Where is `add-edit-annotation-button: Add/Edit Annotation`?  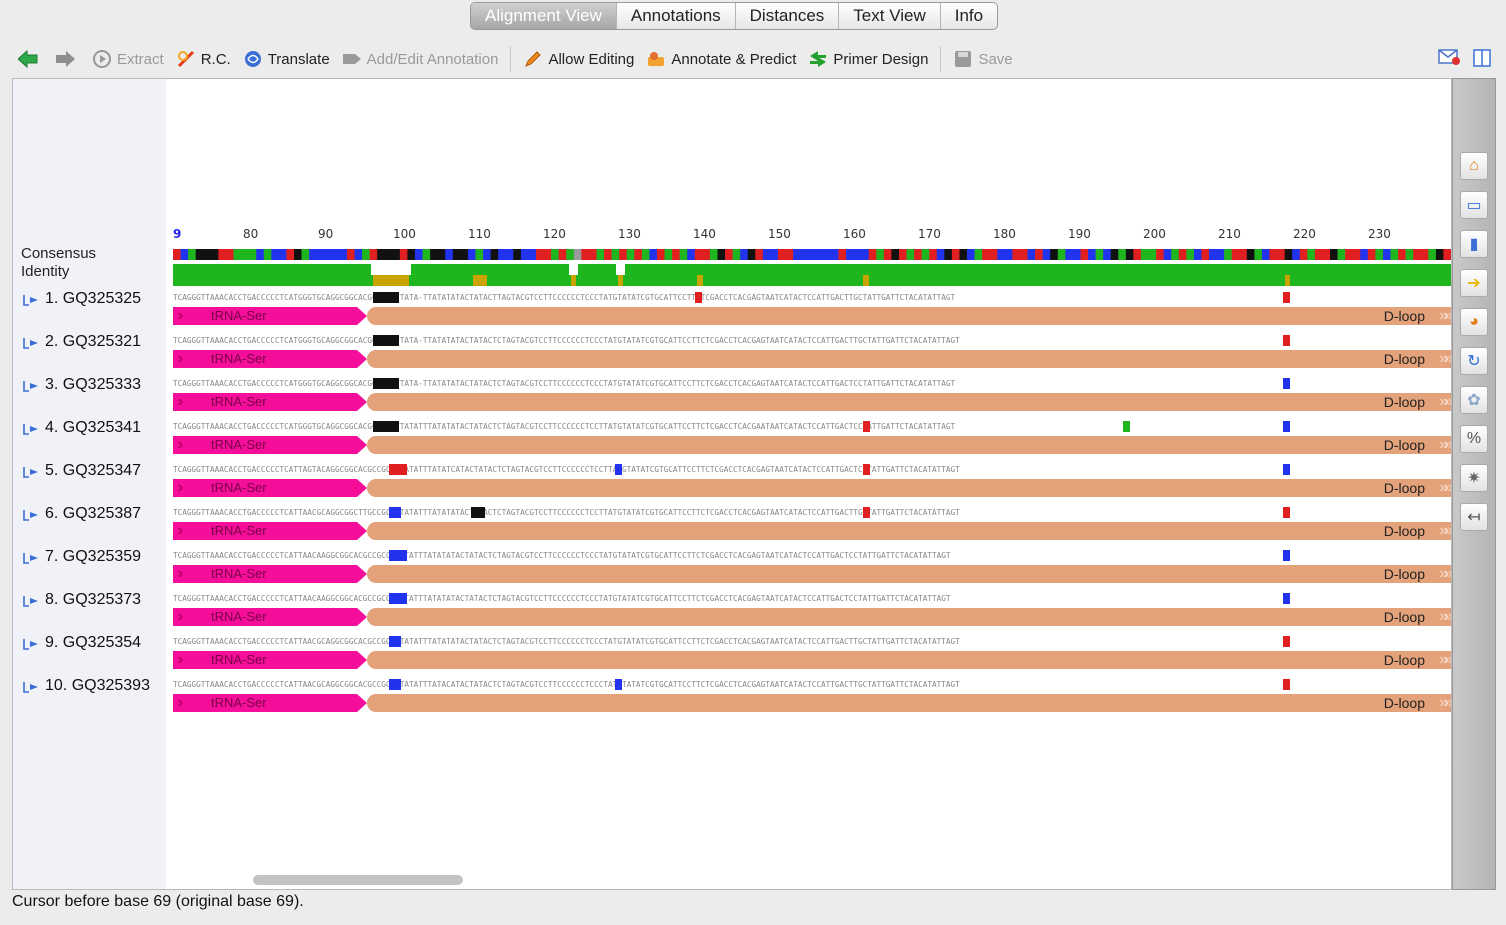
add-edit-annotation-button: Add/Edit Annotation is located at coordinates (420, 59).